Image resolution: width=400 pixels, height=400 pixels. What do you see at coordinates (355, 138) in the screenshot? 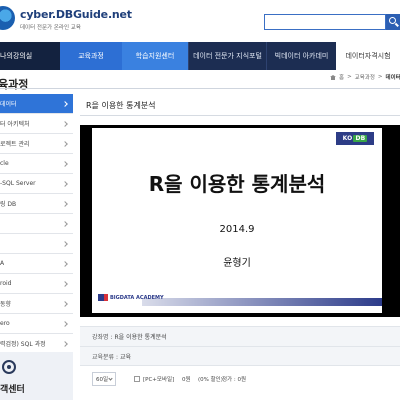
I see `kodb-logo: KO DB` at bounding box center [355, 138].